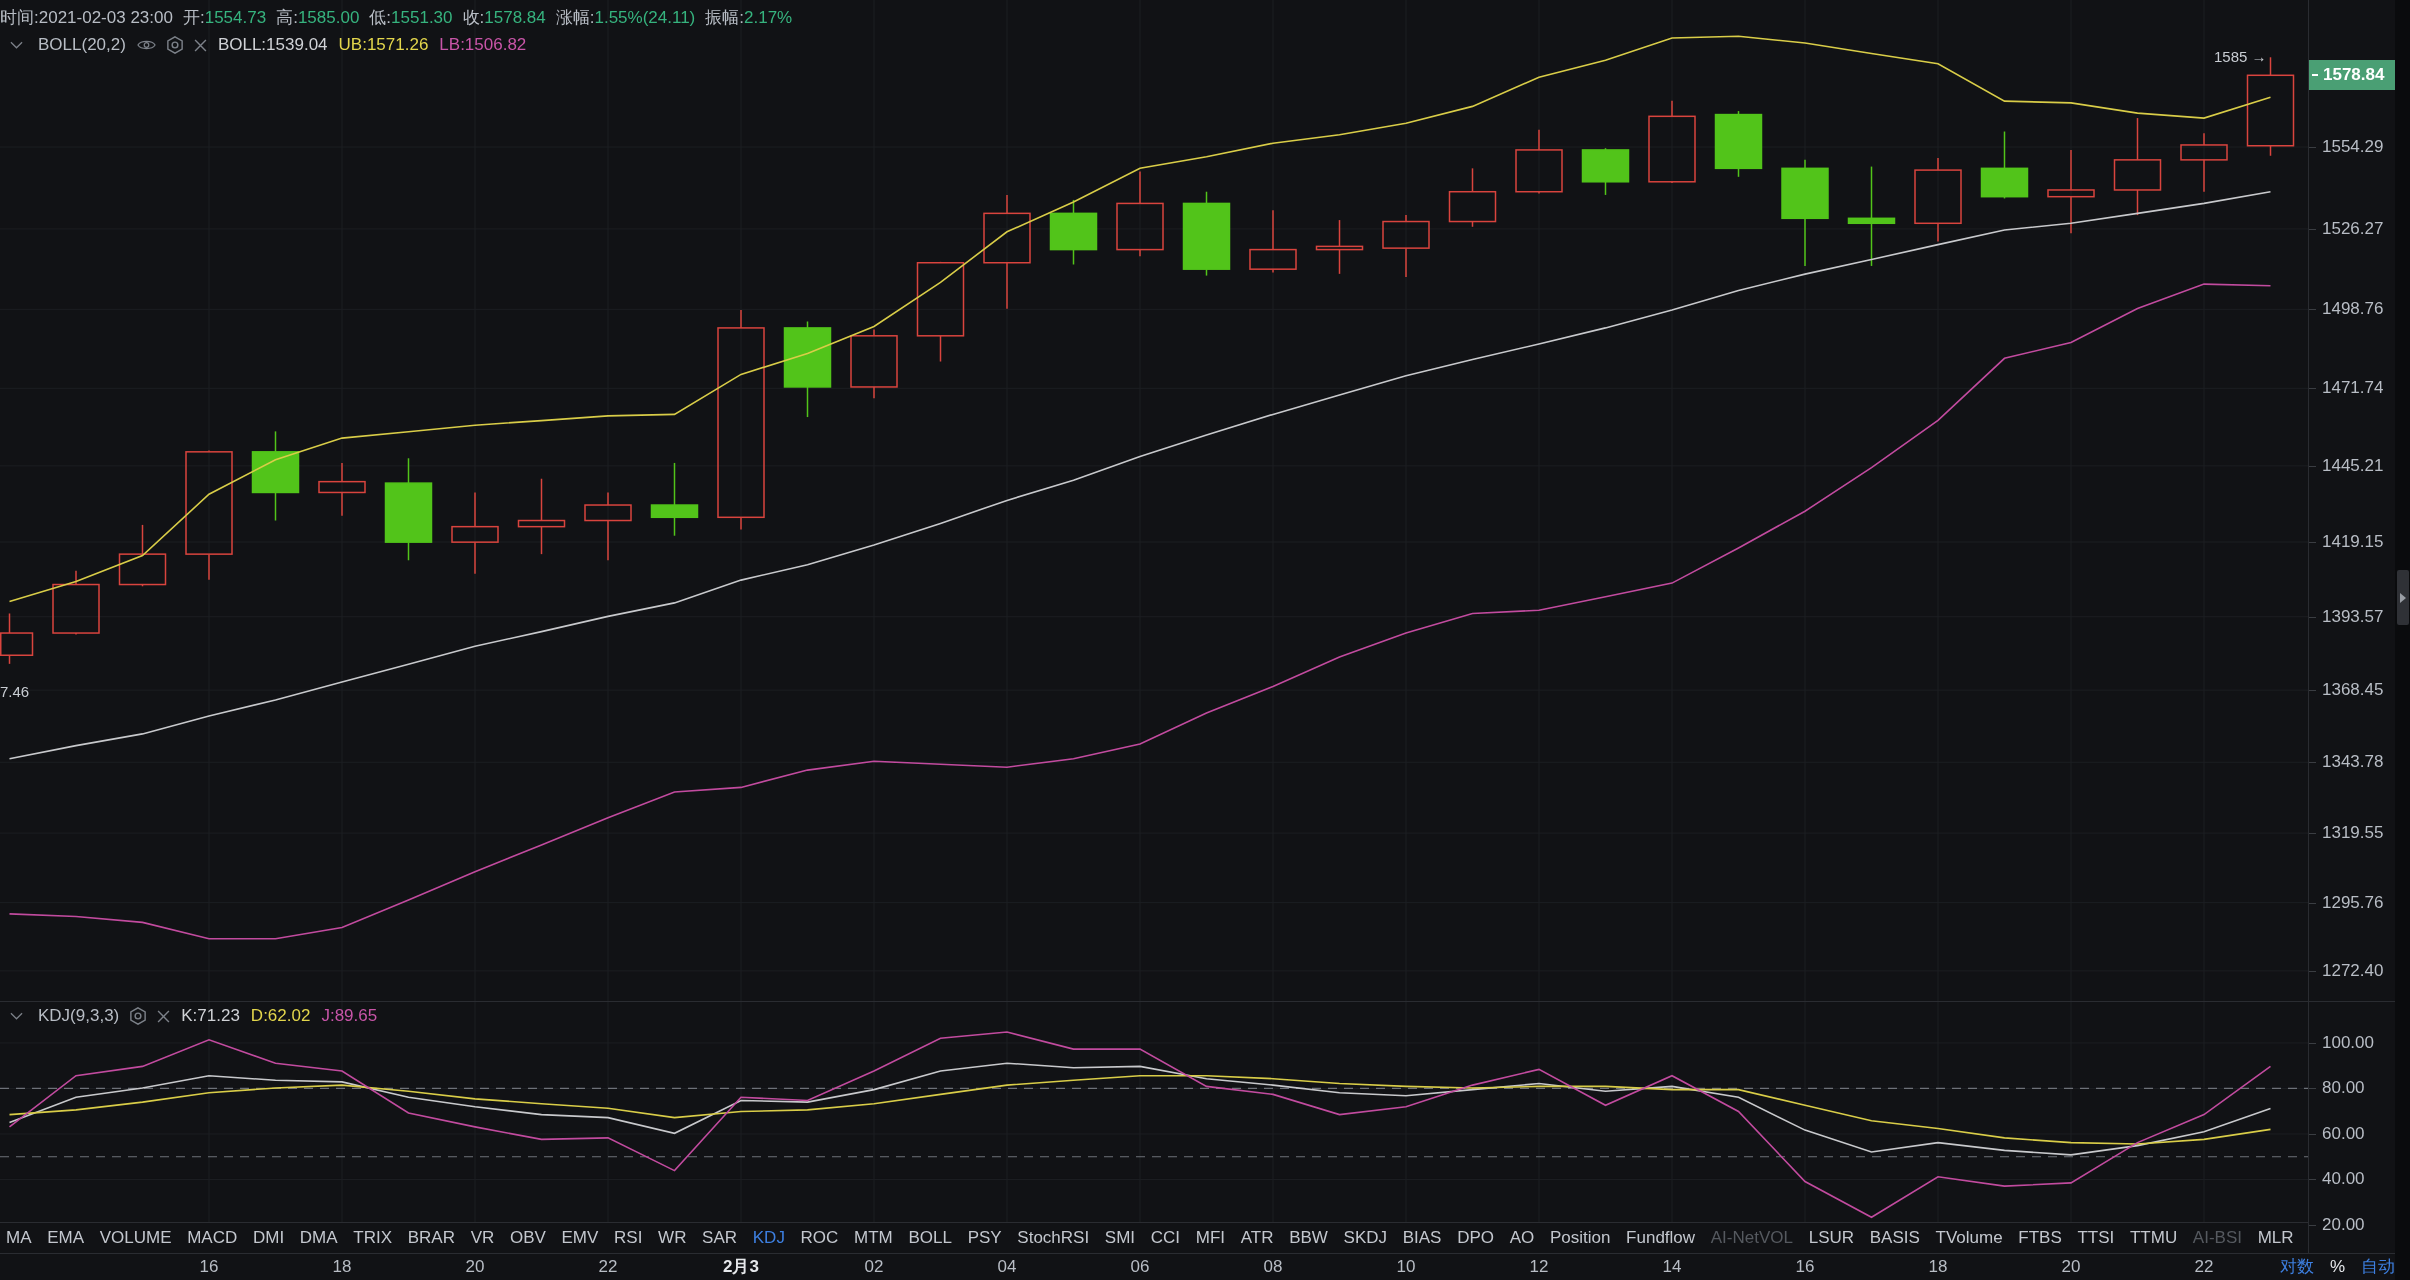 Image resolution: width=2410 pixels, height=1280 pixels. What do you see at coordinates (2353, 388) in the screenshot?
I see `price-axis-label: 1471.74` at bounding box center [2353, 388].